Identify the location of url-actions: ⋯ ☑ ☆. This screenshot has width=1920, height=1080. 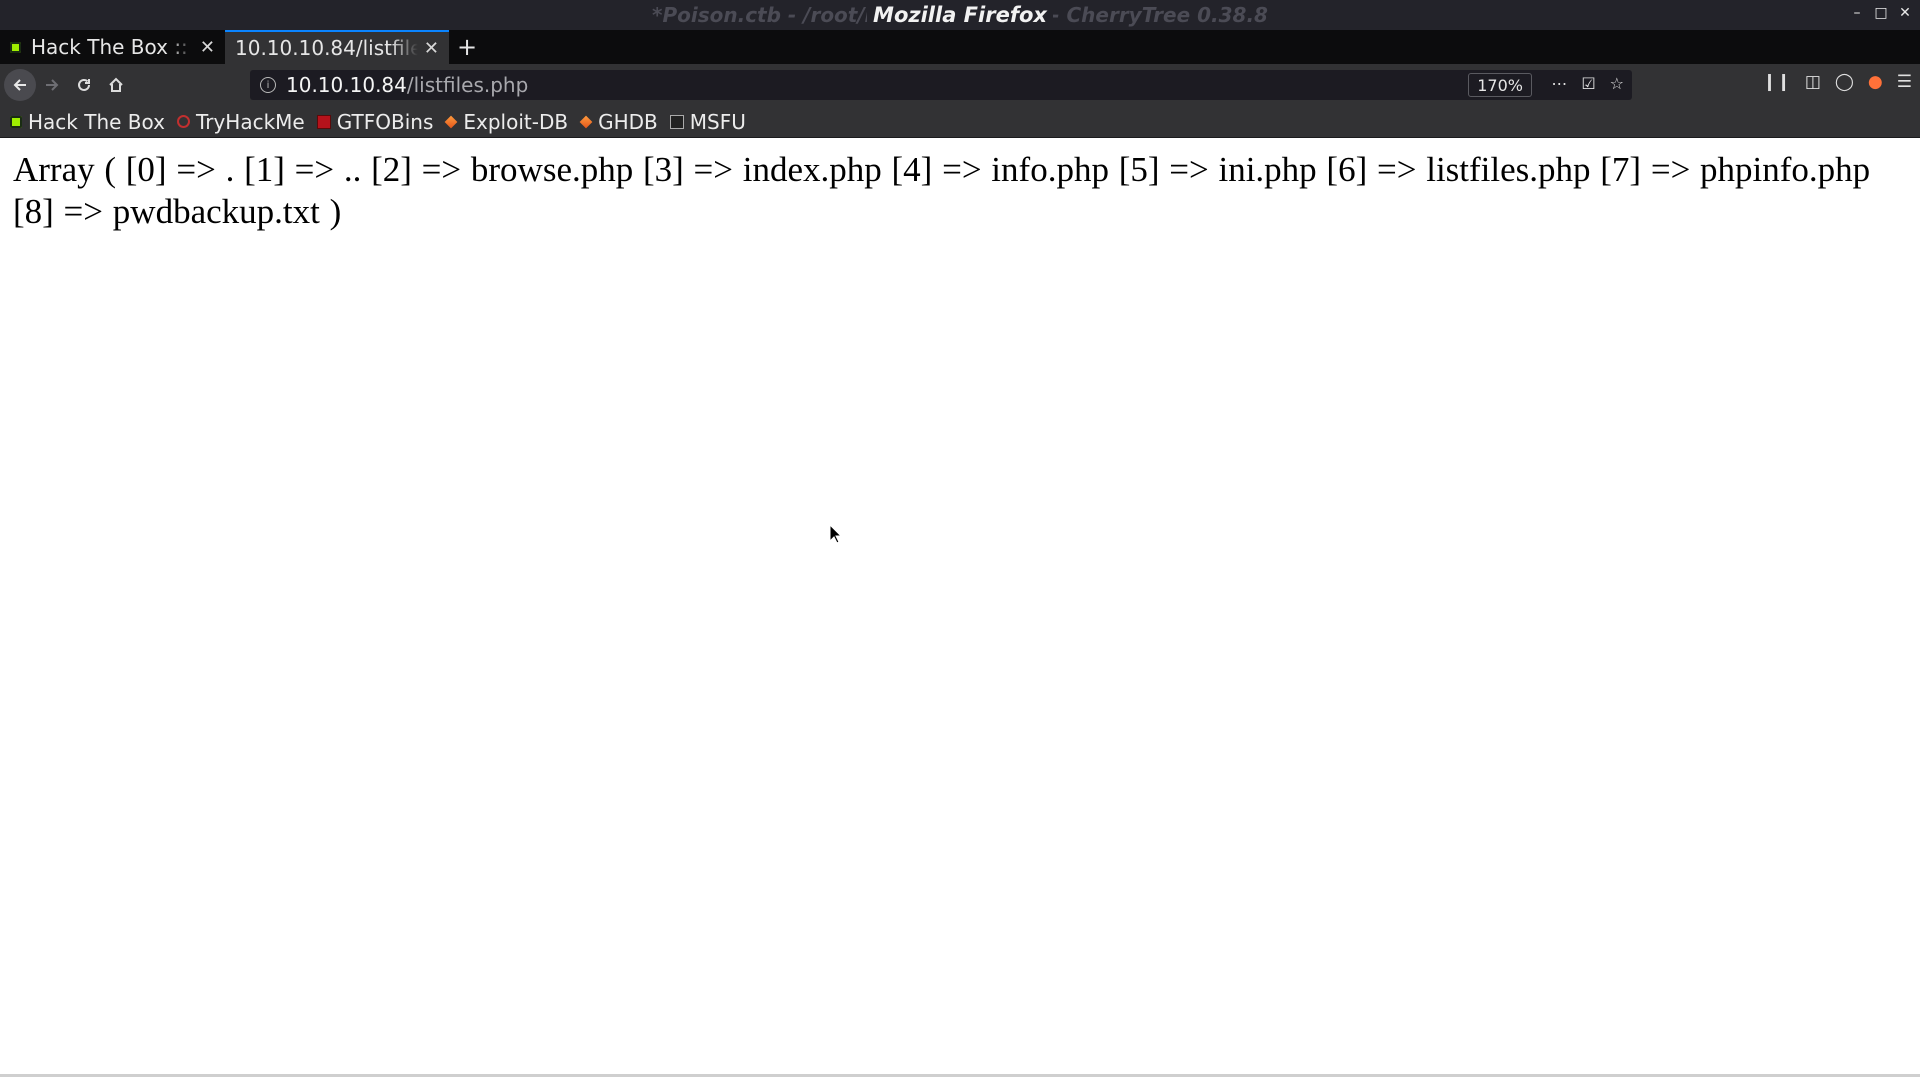
(1587, 83).